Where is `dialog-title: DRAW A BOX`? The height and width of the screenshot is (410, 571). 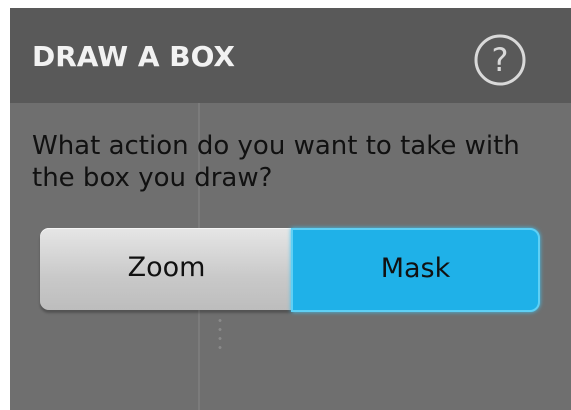 dialog-title: DRAW A BOX is located at coordinates (133, 56).